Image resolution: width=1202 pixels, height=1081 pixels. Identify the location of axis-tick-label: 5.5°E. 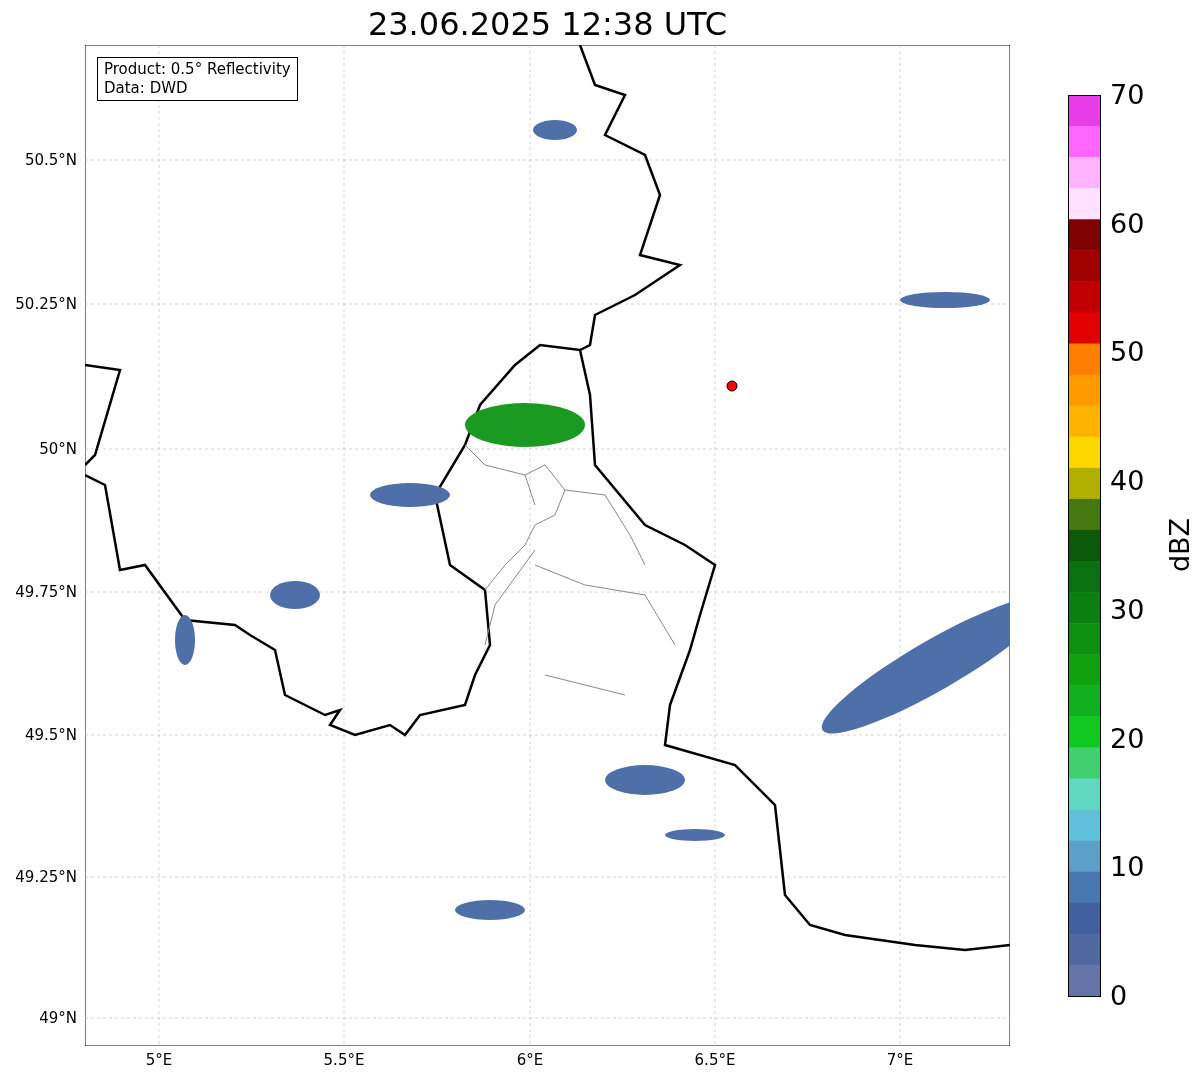
(344, 1060).